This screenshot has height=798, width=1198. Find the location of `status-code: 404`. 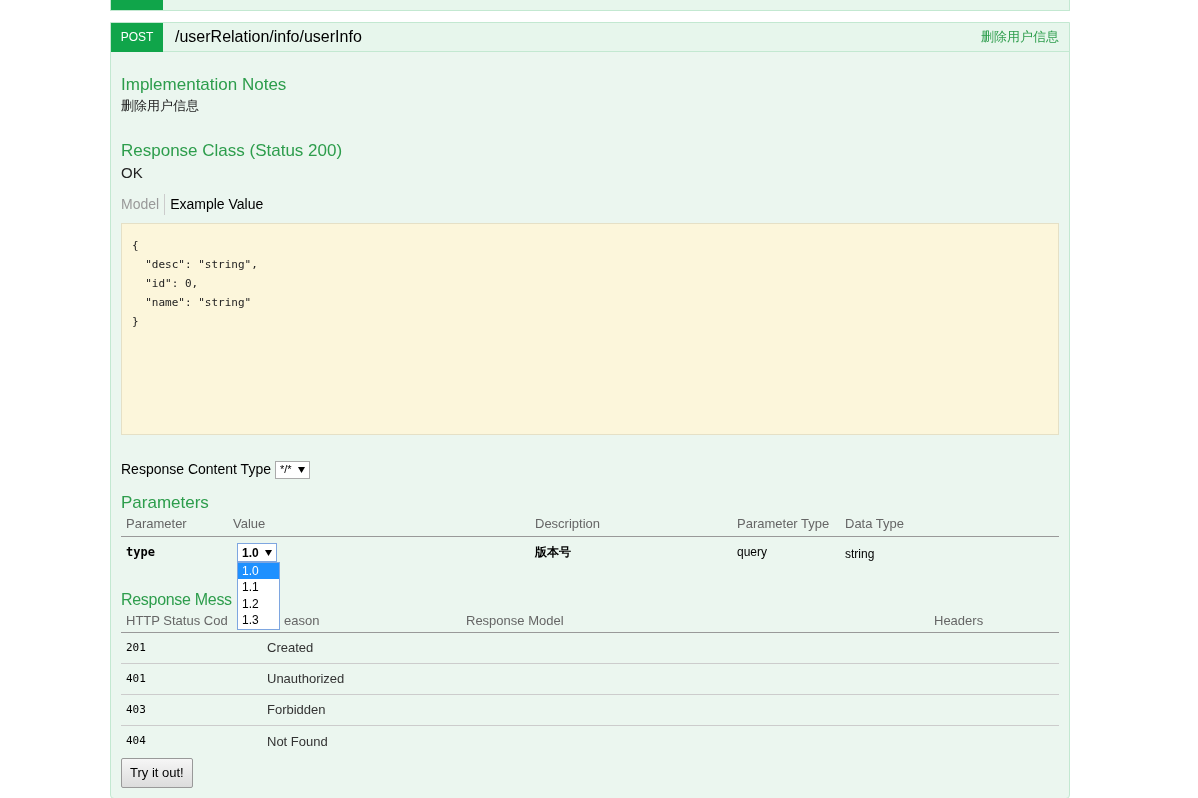

status-code: 404 is located at coordinates (136, 741).